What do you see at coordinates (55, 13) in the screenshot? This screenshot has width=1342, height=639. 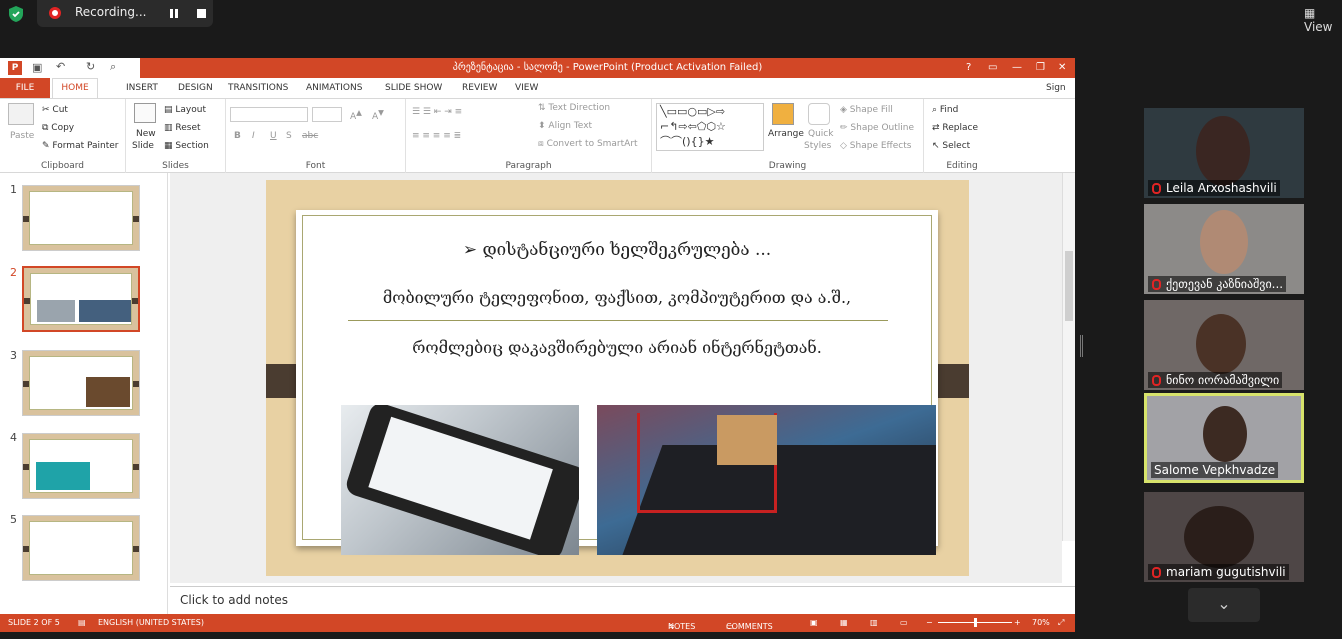 I see `record-icon` at bounding box center [55, 13].